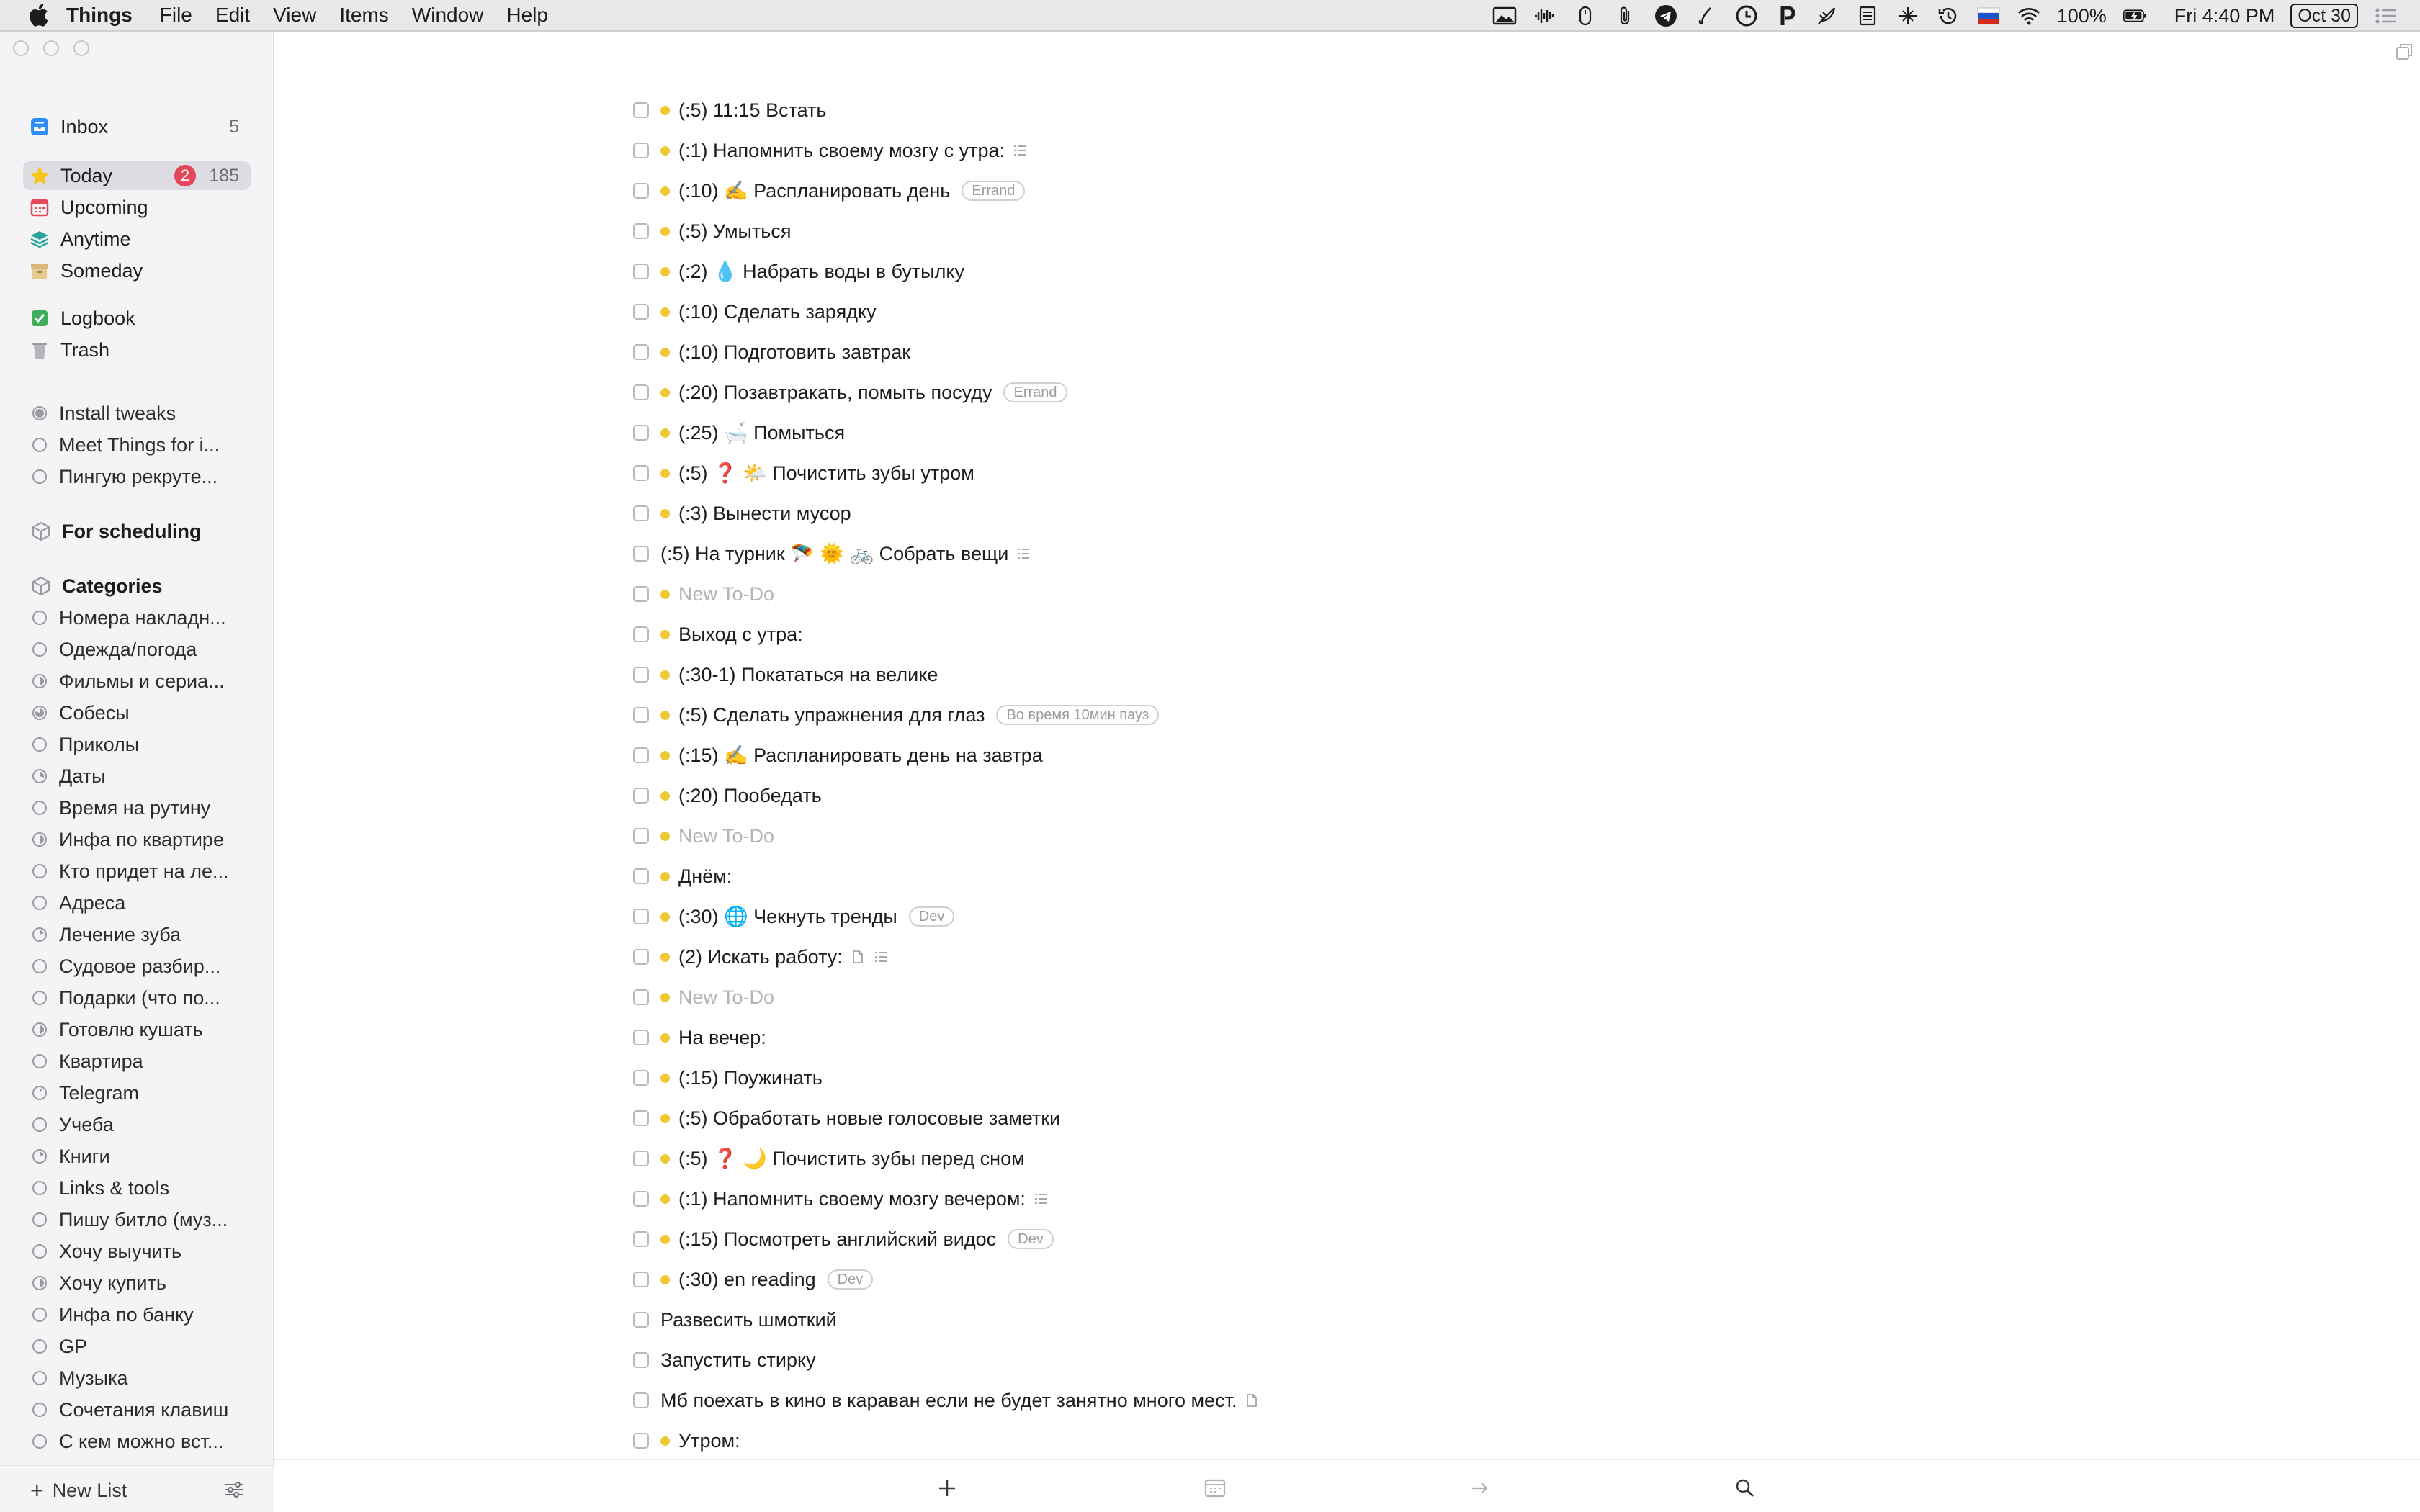 The width and height of the screenshot is (2420, 1512). I want to click on project-item: Книги, so click(71, 1156).